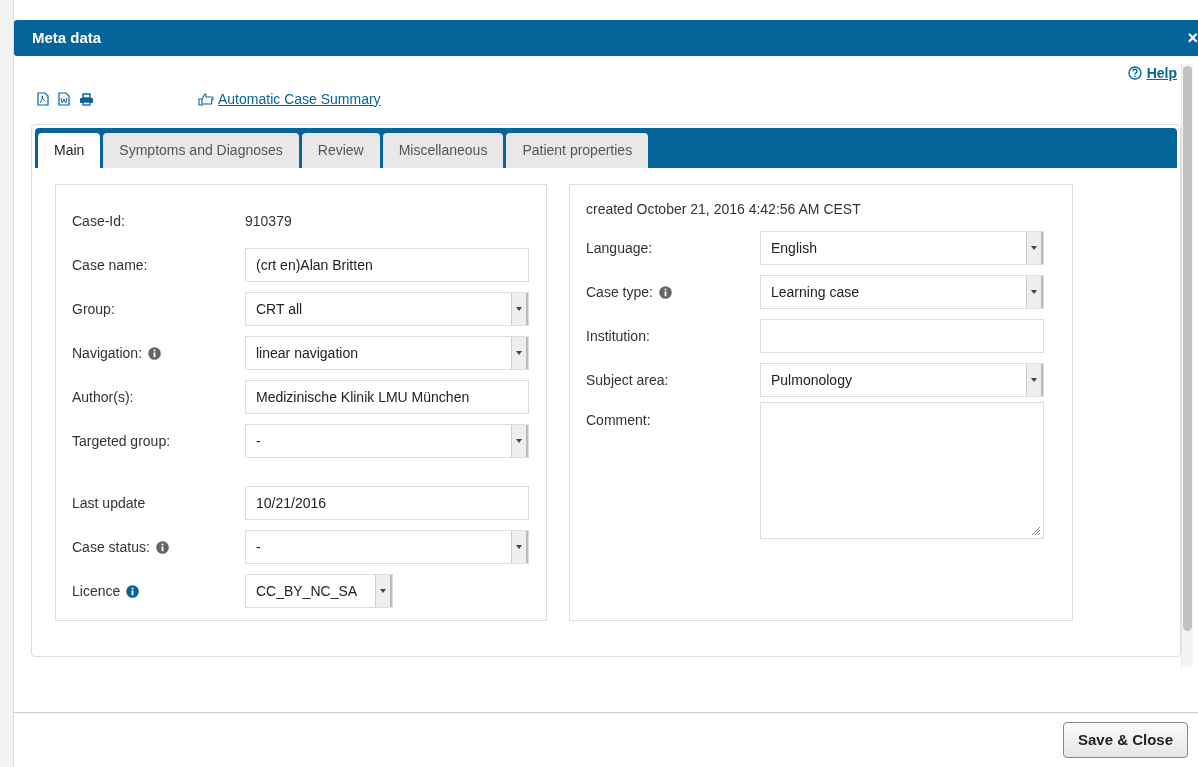 The width and height of the screenshot is (1198, 767). Describe the element at coordinates (121, 441) in the screenshot. I see `field-label: Targeted group:` at that location.